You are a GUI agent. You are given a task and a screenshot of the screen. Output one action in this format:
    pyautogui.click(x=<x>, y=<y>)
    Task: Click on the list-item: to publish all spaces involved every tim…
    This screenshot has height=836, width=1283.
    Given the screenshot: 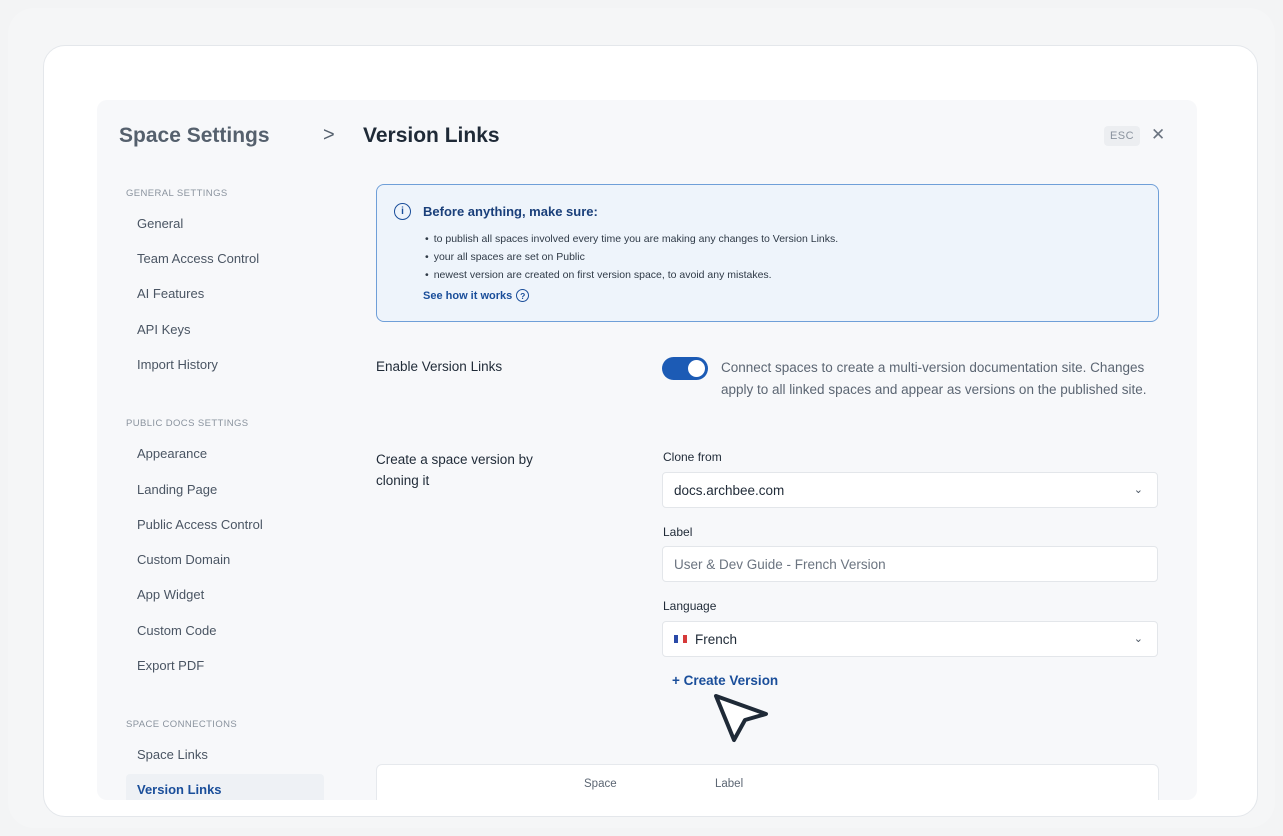 What is the action you would take?
    pyautogui.click(x=631, y=239)
    